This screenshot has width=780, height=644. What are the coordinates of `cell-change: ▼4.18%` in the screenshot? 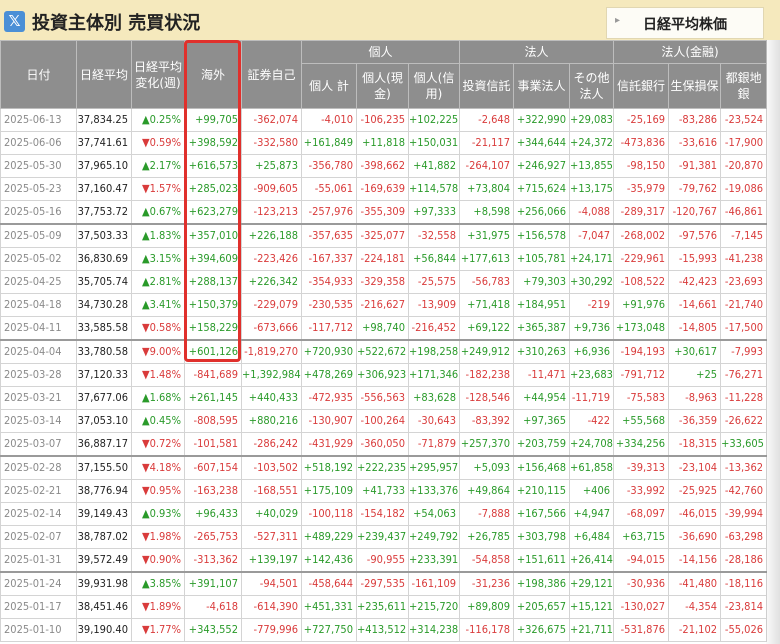 It's located at (158, 467).